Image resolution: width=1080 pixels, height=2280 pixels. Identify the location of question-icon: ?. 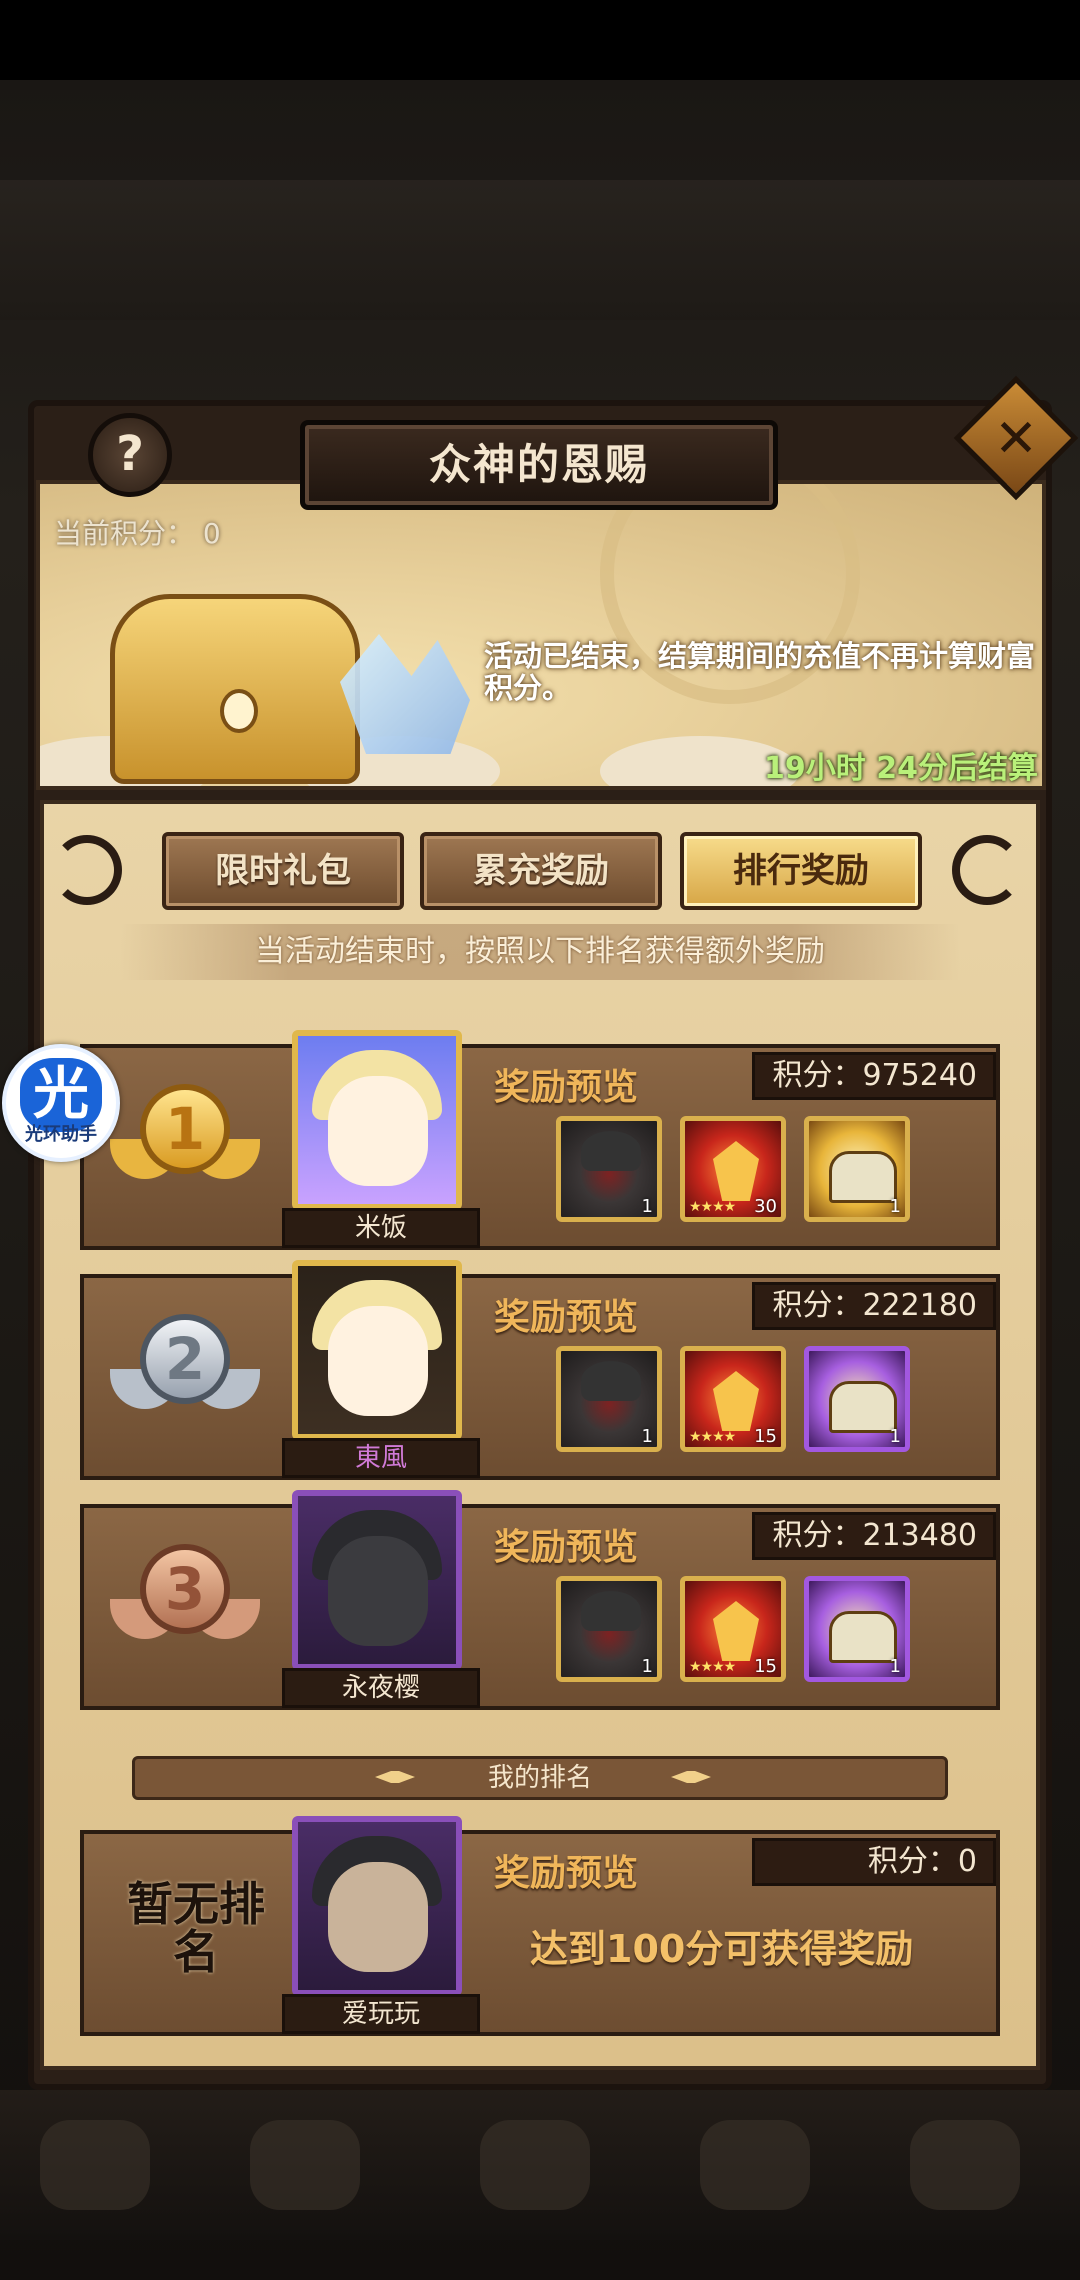
(130, 455).